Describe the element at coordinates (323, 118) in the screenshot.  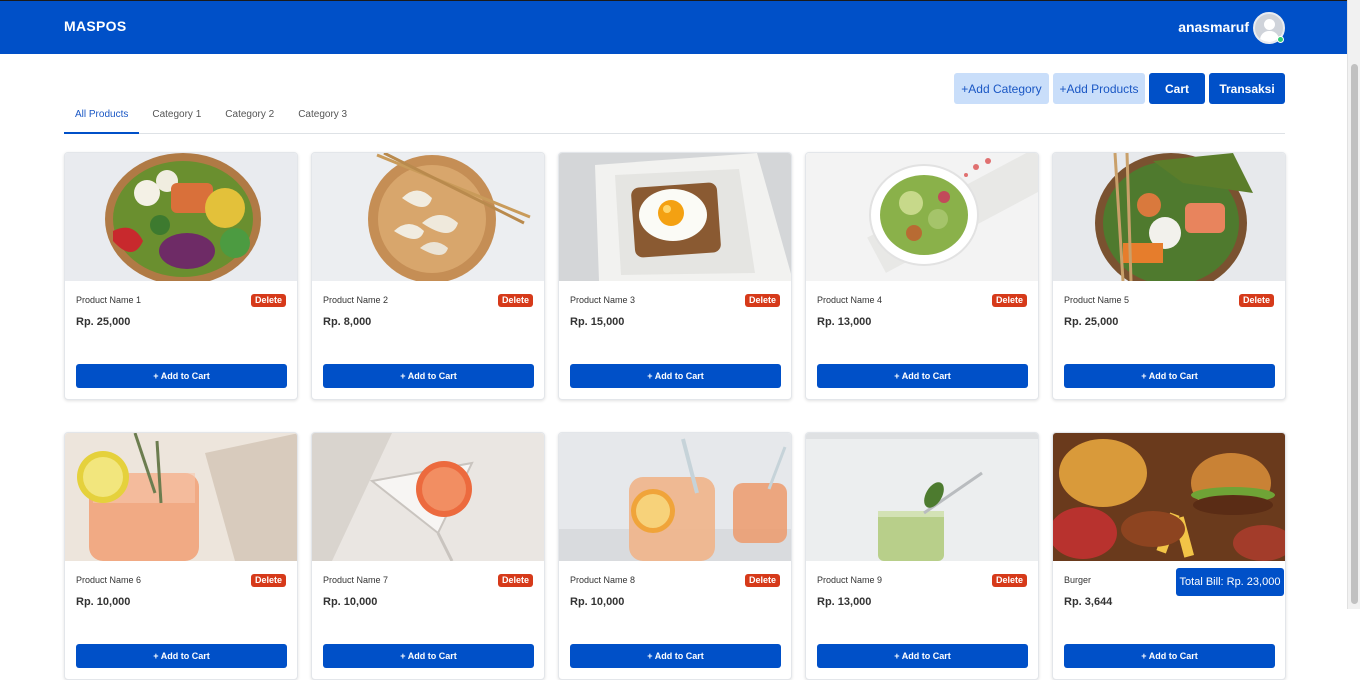
I see `tab-category-3: Category 3` at that location.